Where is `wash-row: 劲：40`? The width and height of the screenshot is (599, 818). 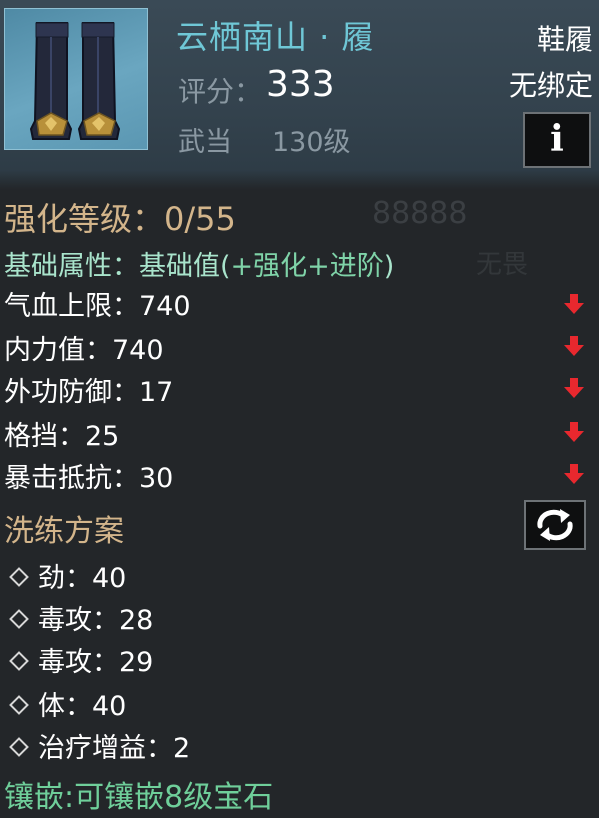
wash-row: 劲：40 is located at coordinates (67, 575).